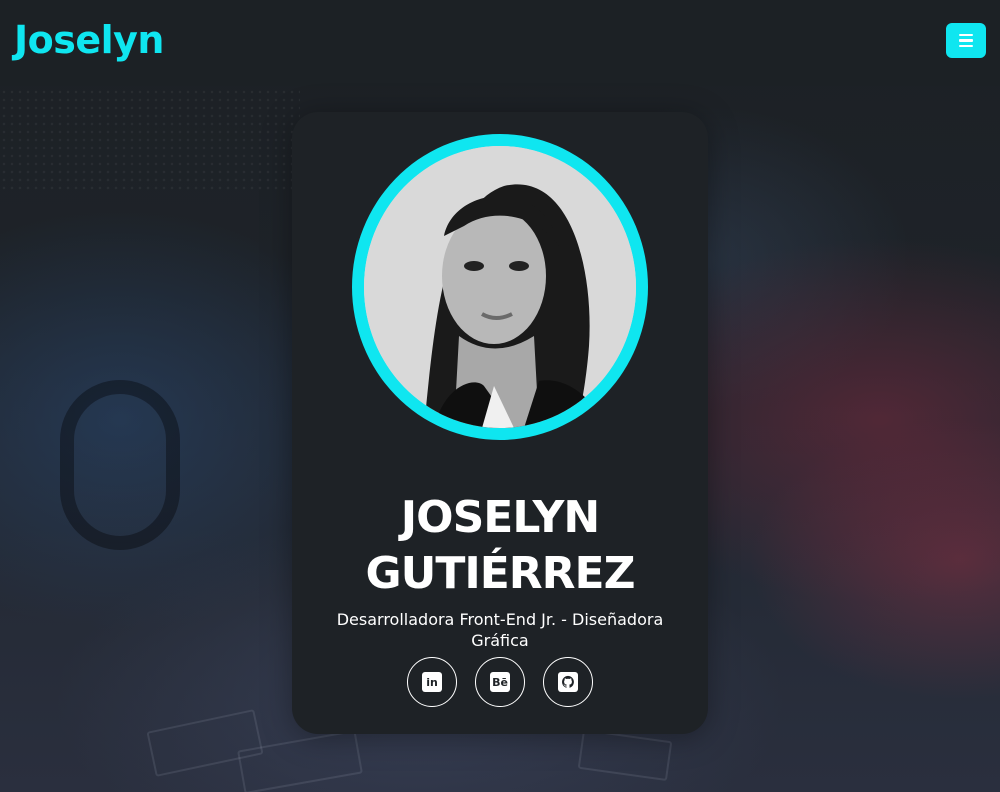 Image resolution: width=1000 pixels, height=792 pixels. I want to click on github-link, so click(568, 682).